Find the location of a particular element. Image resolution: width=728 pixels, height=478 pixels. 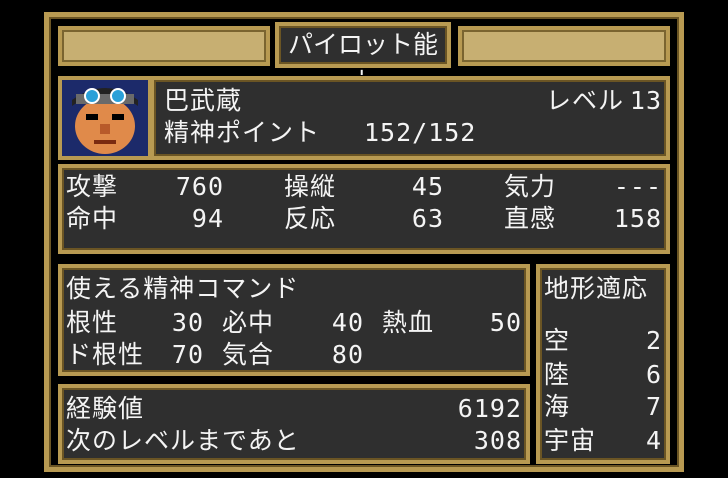

spirit-cmd-4-name: ド根性 is located at coordinates (105, 354).